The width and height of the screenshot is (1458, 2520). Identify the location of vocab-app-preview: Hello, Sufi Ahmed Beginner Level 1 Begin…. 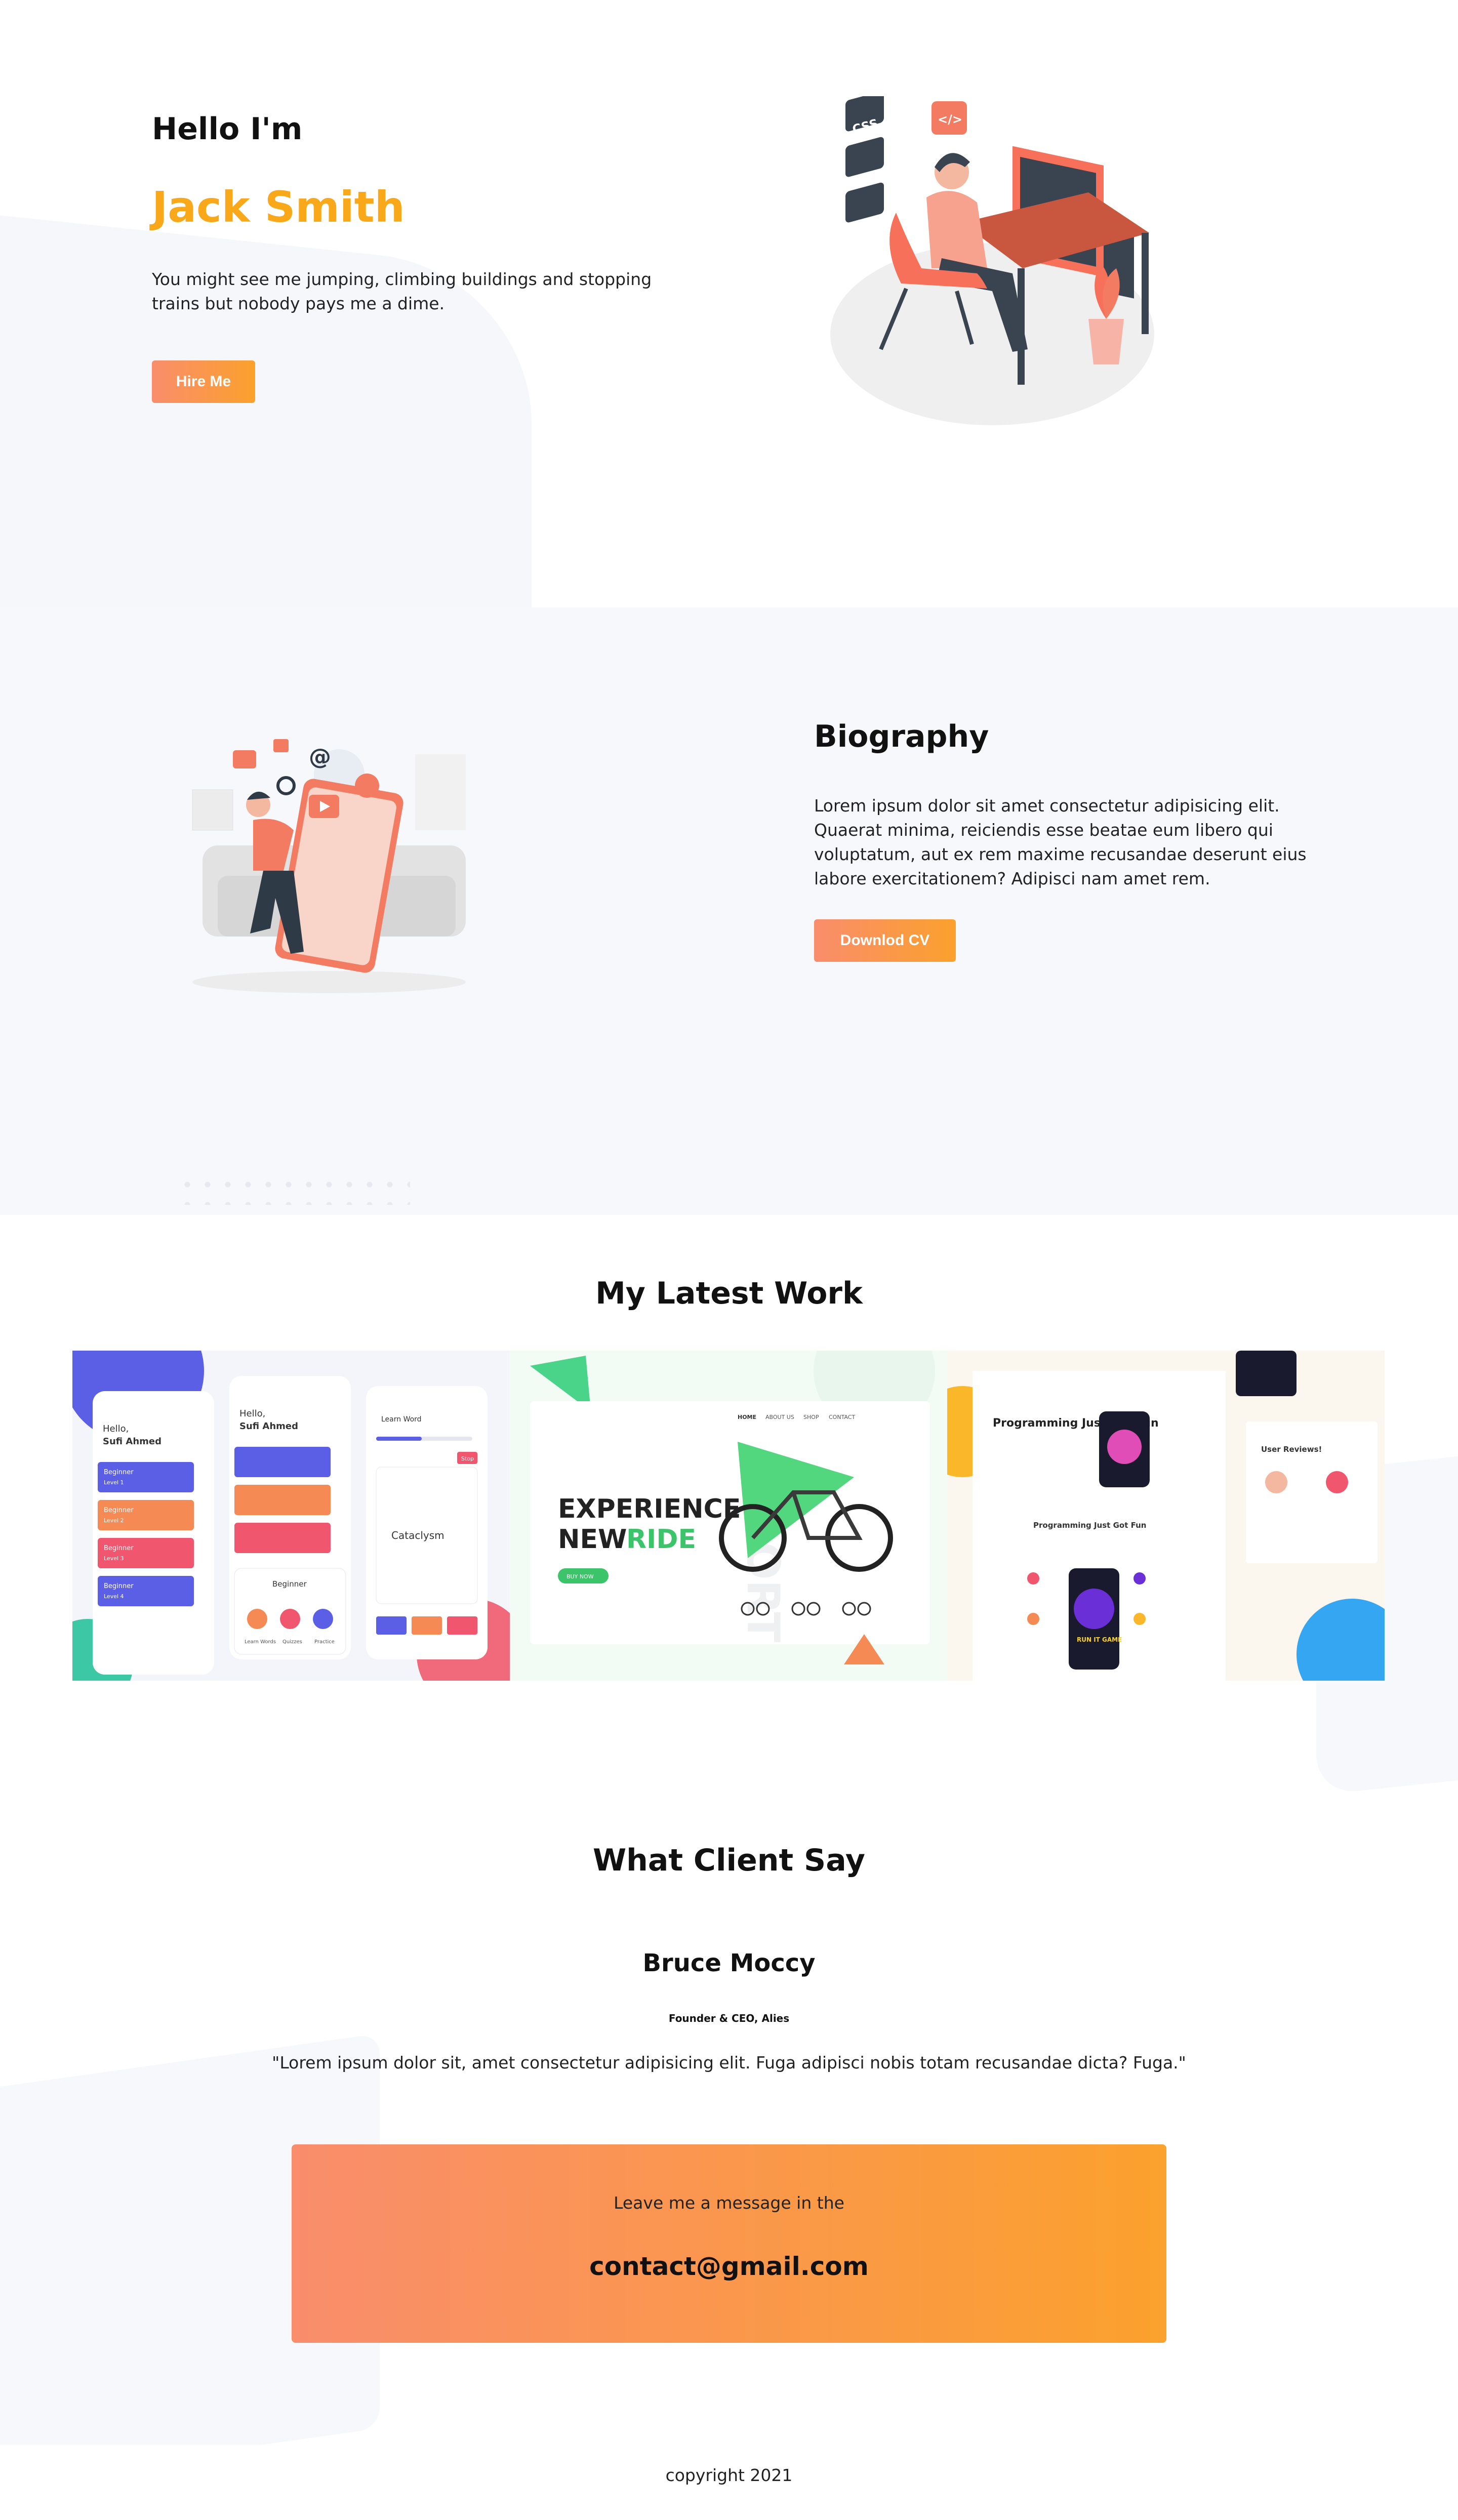
(291, 1516).